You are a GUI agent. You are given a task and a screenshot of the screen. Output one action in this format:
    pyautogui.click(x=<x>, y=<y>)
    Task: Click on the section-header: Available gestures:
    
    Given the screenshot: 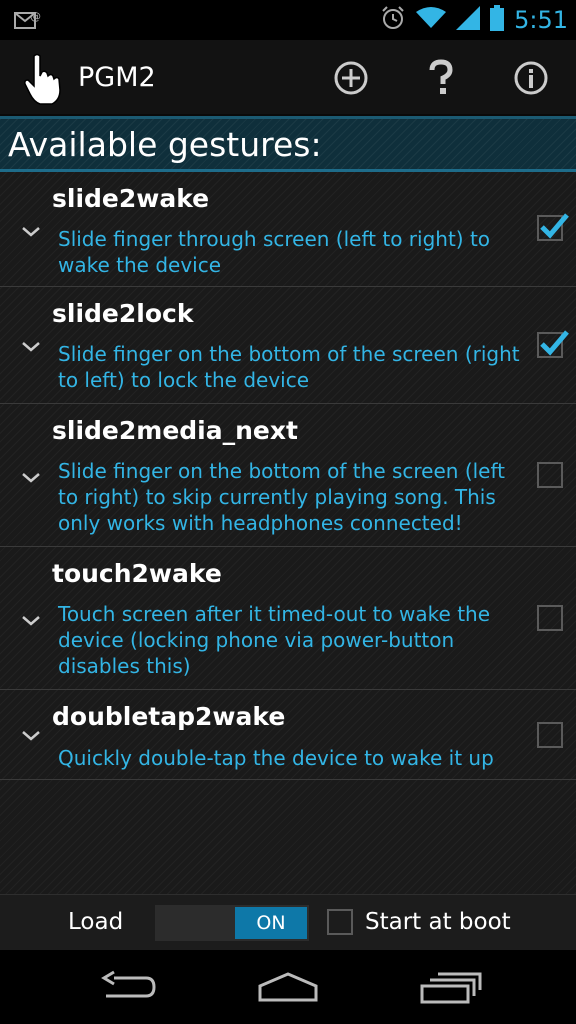 What is the action you would take?
    pyautogui.click(x=288, y=144)
    